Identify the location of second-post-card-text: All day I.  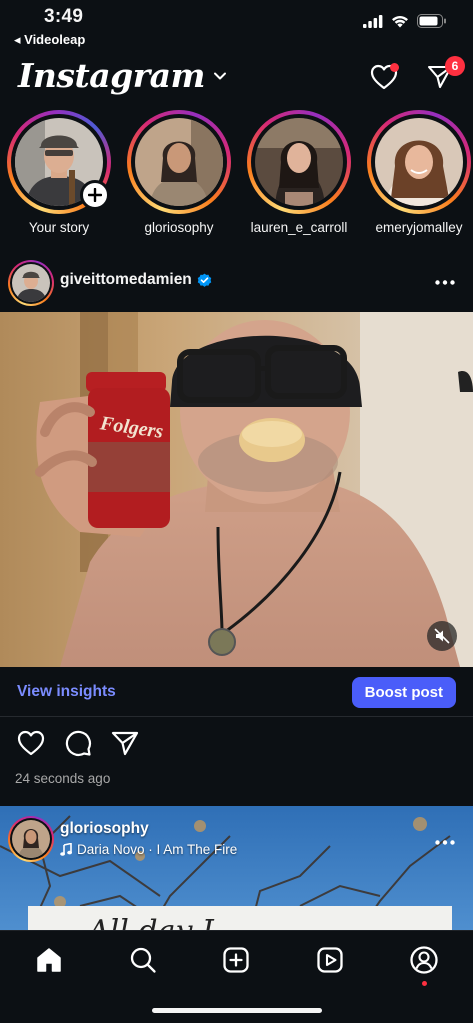
(151, 922).